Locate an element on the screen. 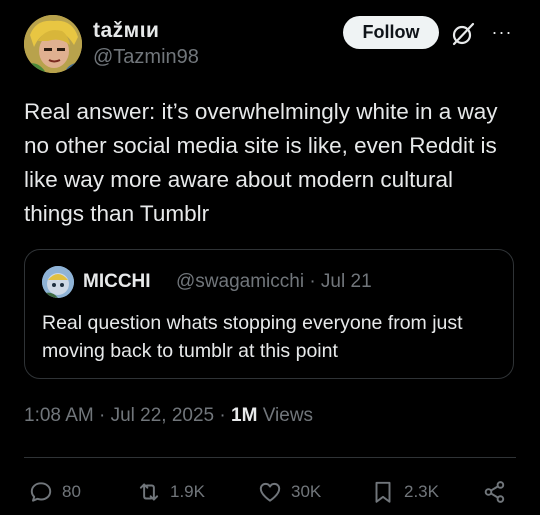 The height and width of the screenshot is (515, 540). follow-button: Follow is located at coordinates (391, 32).